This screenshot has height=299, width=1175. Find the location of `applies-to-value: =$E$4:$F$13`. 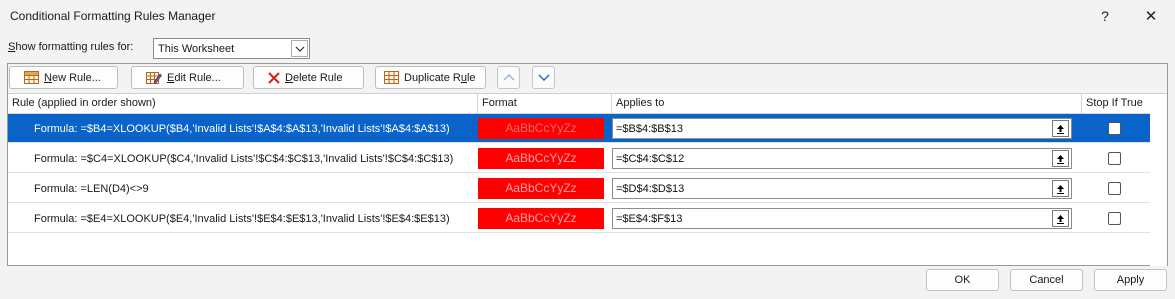

applies-to-value: =$E$4:$F$13 is located at coordinates (649, 219).